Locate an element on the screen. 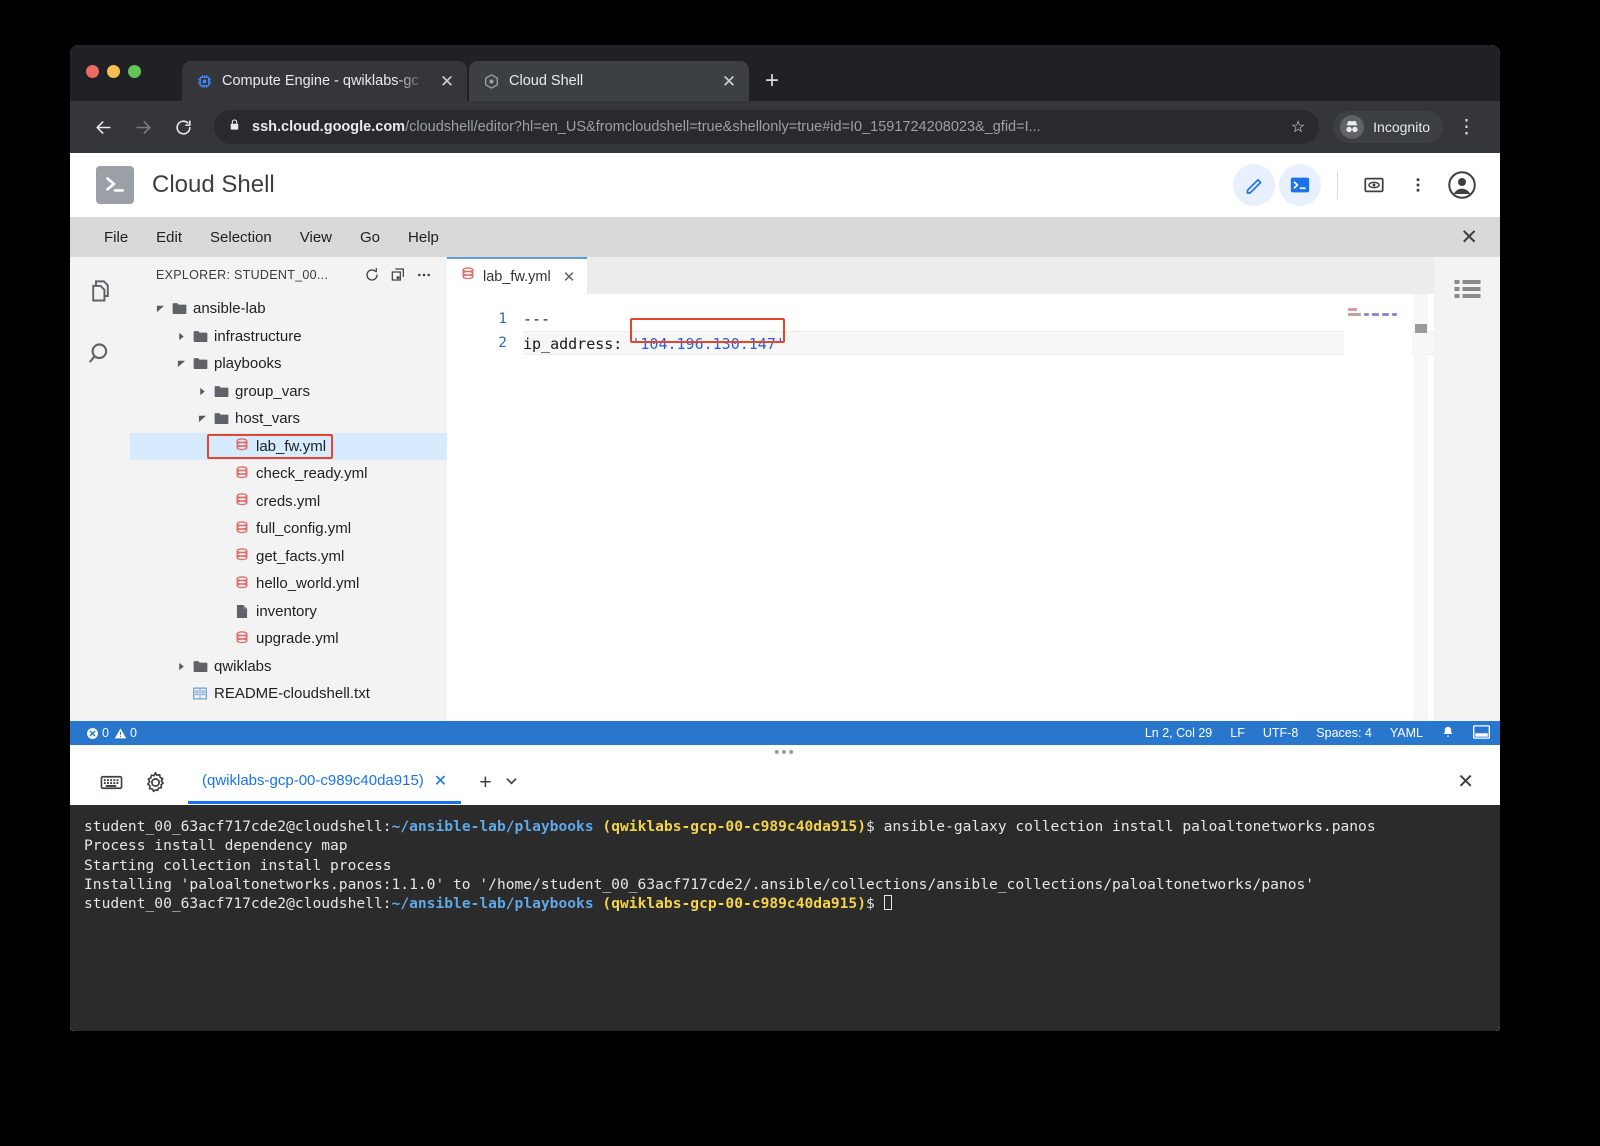 The height and width of the screenshot is (1146, 1600). tree-item-infrastructure: infrastructure is located at coordinates (288, 337).